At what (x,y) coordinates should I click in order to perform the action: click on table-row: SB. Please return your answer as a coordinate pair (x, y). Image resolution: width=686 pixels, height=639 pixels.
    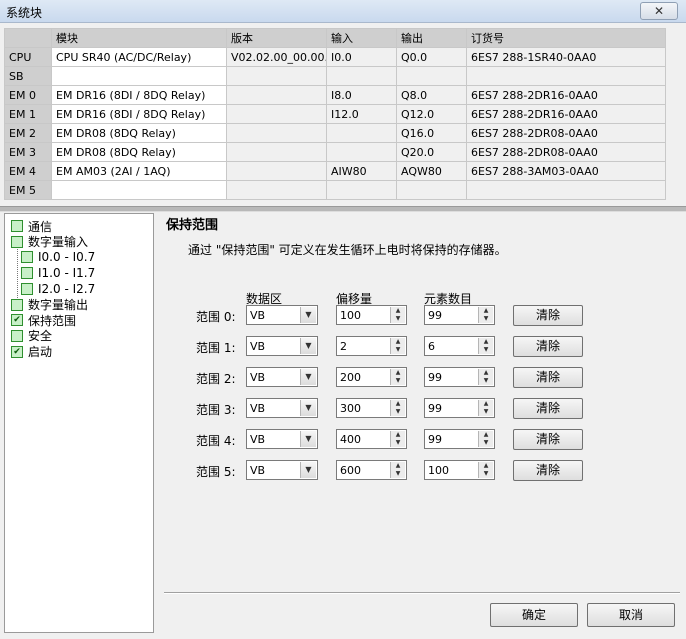
    Looking at the image, I should click on (335, 76).